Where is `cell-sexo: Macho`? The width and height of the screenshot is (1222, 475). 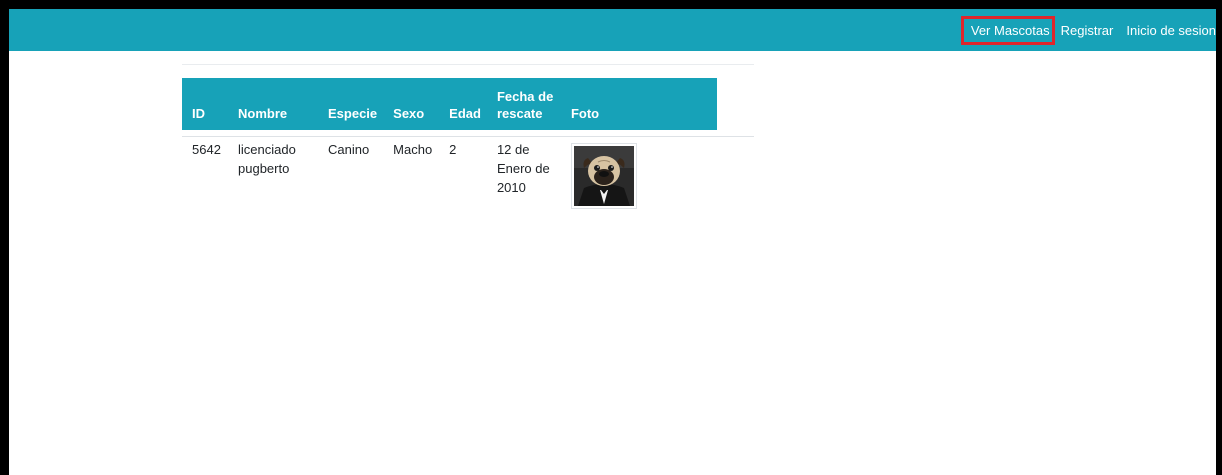
cell-sexo: Macho is located at coordinates (413, 149).